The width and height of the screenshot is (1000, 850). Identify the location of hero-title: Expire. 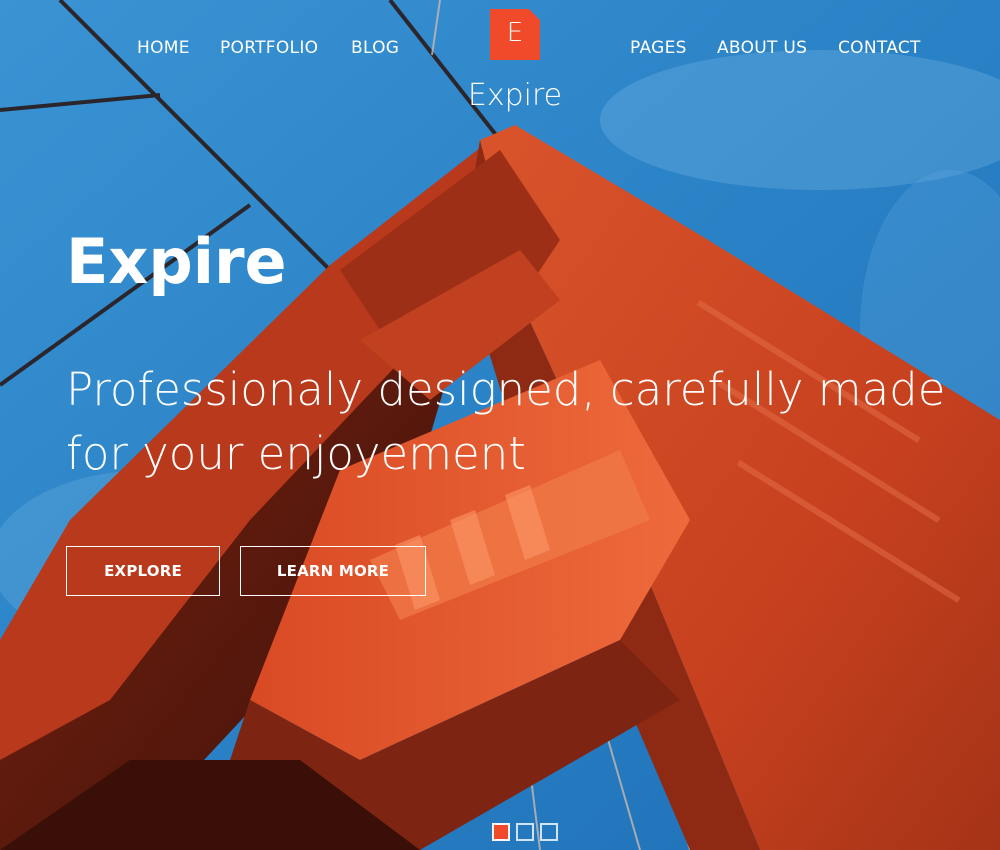
(176, 261).